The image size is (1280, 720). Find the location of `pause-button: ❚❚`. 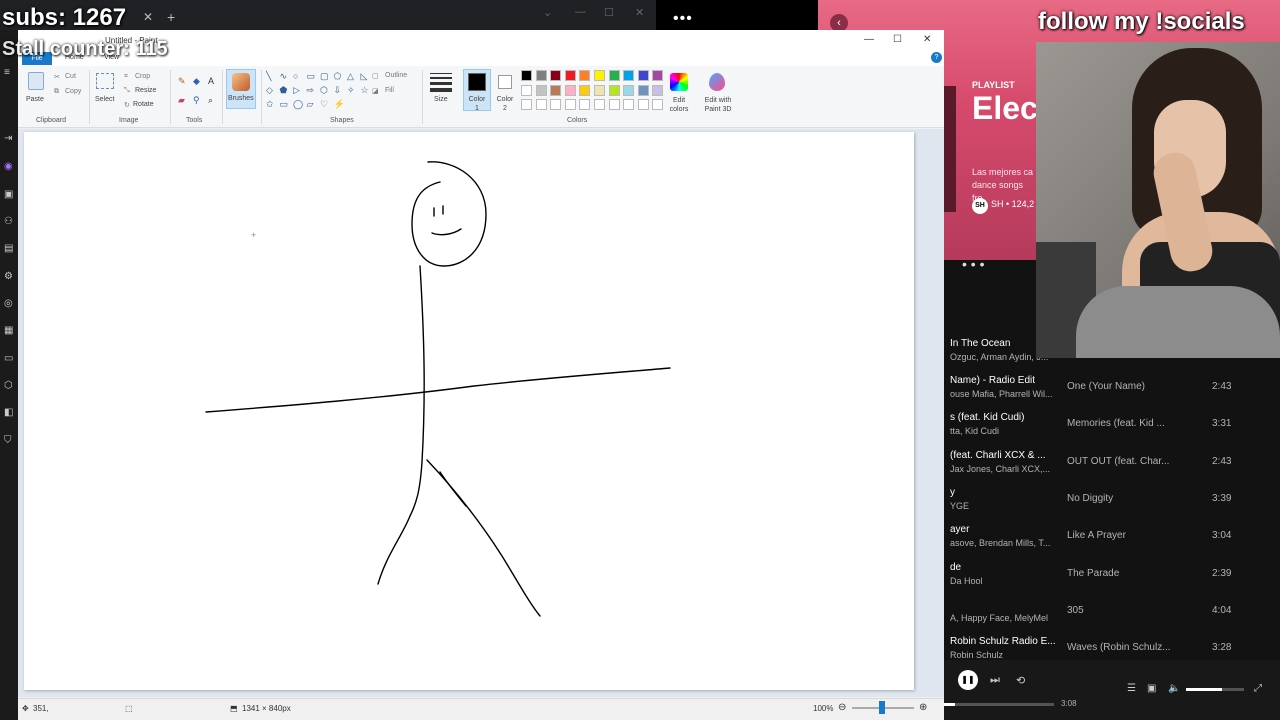

pause-button: ❚❚ is located at coordinates (968, 680).